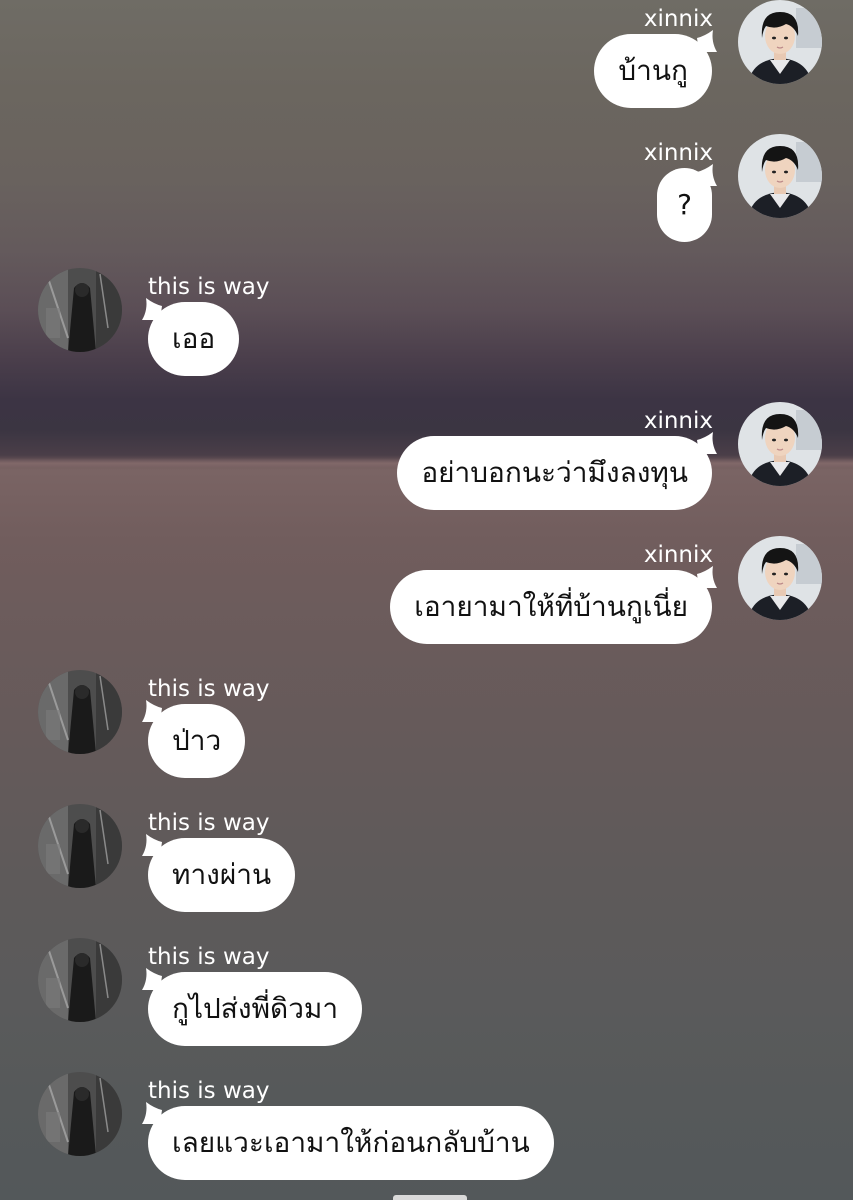 The width and height of the screenshot is (853, 1200). Describe the element at coordinates (426, 324) in the screenshot. I see `chat-message: this is way เออ` at that location.